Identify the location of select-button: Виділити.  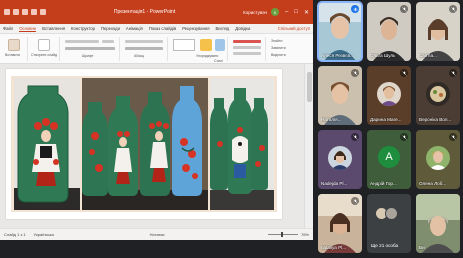
(278, 55).